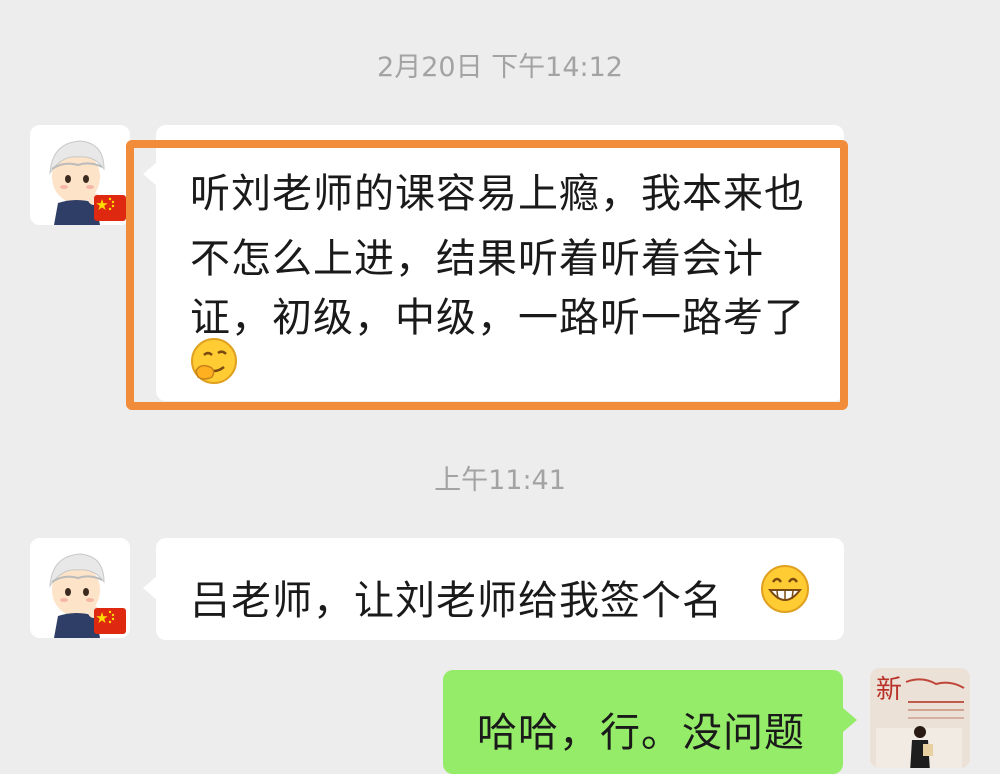 The image size is (1000, 774). I want to click on timestamp: 2月20日 下午14:12, so click(500, 67).